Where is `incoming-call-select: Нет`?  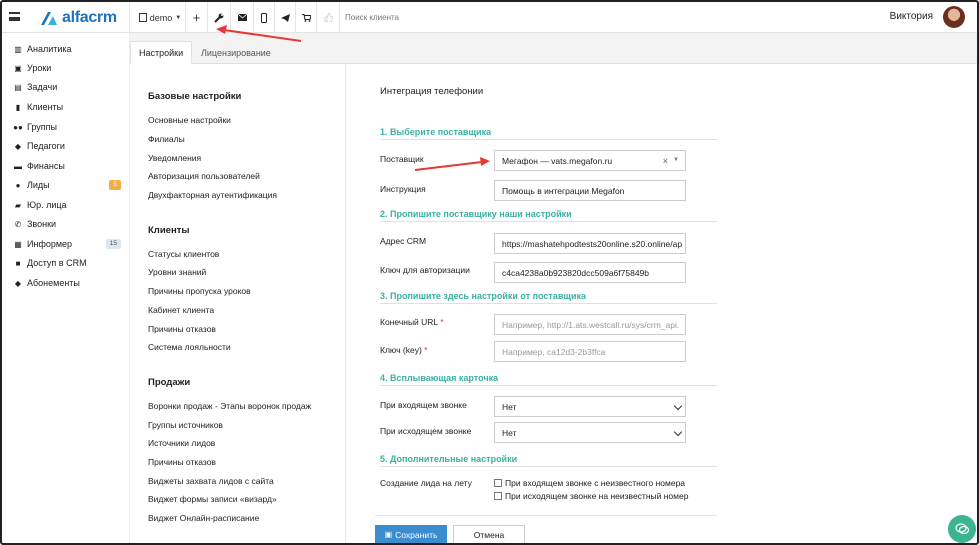
incoming-call-select: Нет is located at coordinates (590, 406).